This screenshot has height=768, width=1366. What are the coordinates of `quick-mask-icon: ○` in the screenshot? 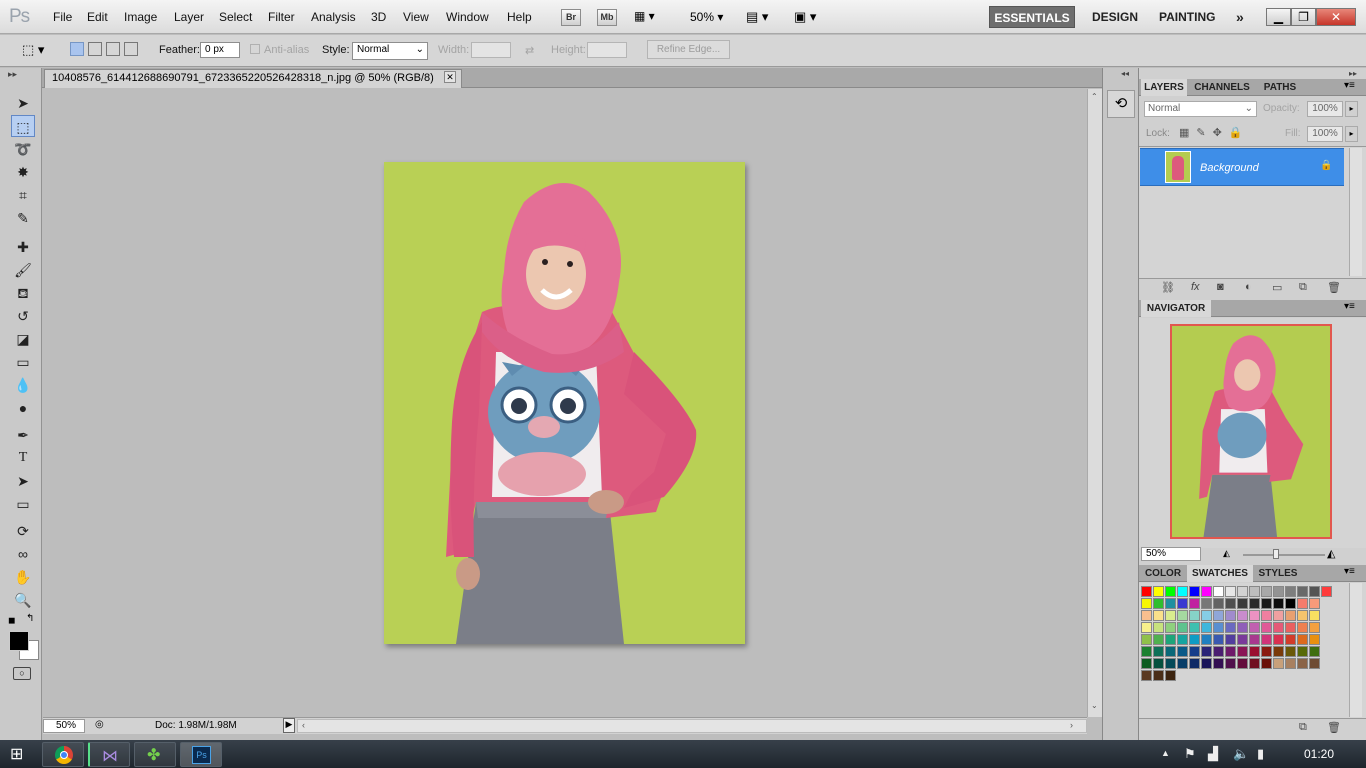 It's located at (22, 673).